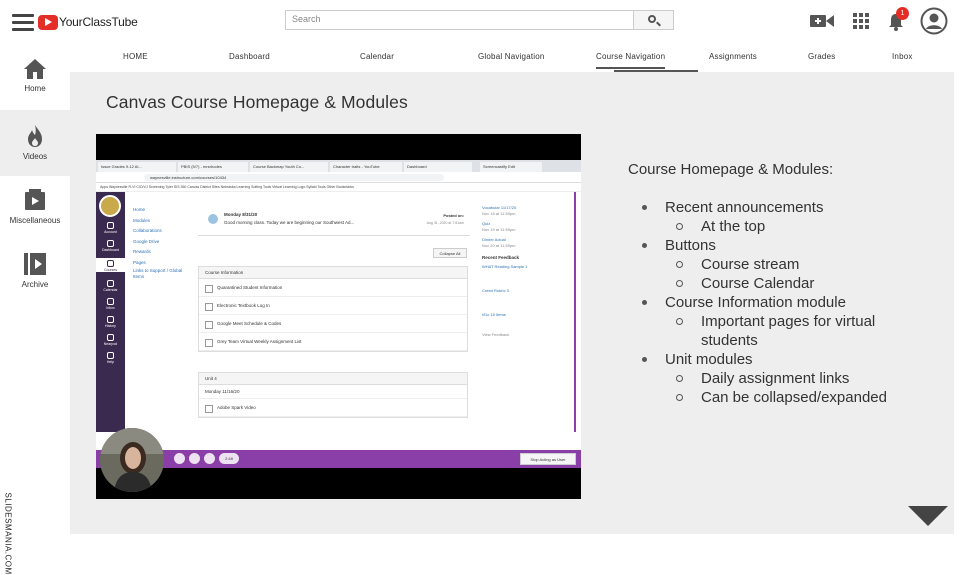 The image size is (960, 575). Describe the element at coordinates (110, 286) in the screenshot. I see `canvas-nav-item: Calendar` at that location.